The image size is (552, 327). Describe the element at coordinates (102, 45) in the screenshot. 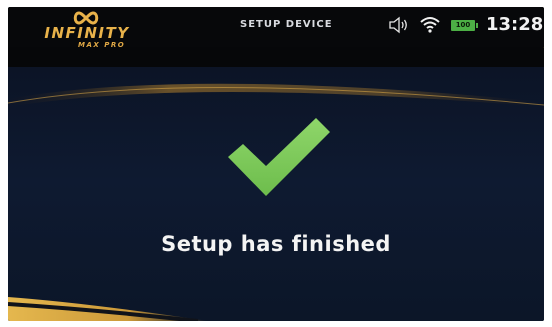

I see `logo-subtext: MAX PRO` at that location.